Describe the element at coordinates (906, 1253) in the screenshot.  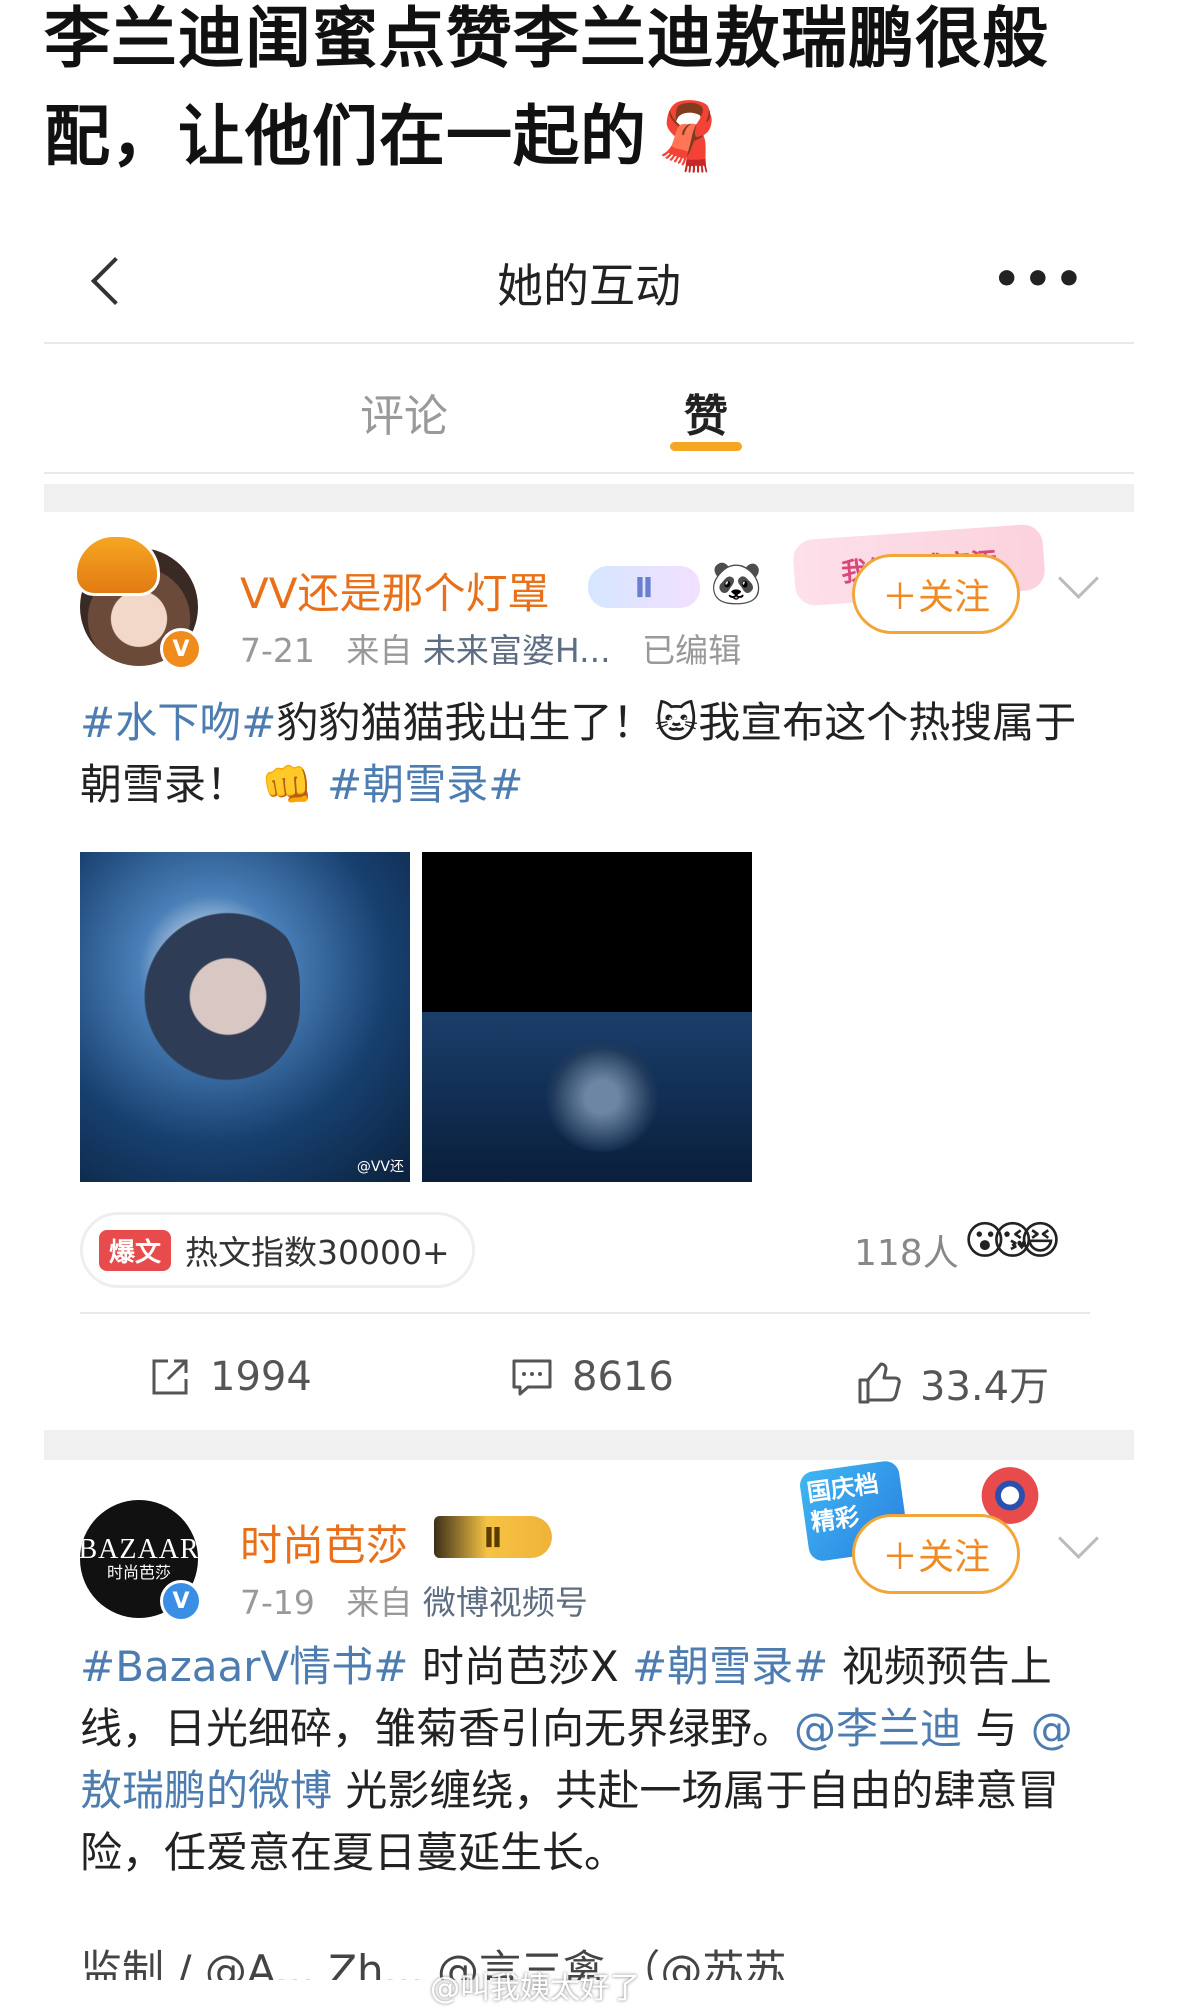
I see `reaction-count: 118人` at that location.